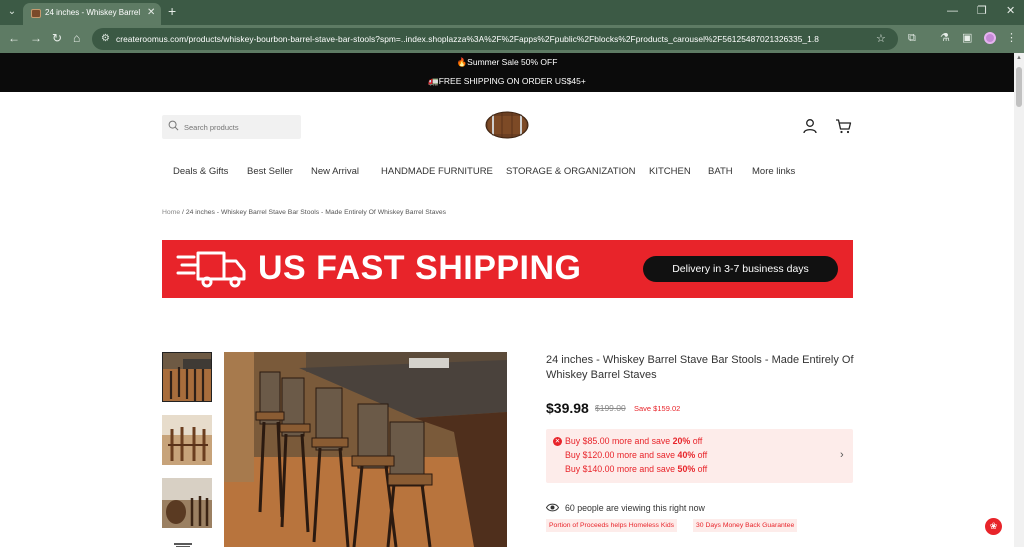 Image resolution: width=1024 pixels, height=547 pixels. I want to click on tab-title: 24 inches - Whiskey Barrel Stav, so click(93, 12).